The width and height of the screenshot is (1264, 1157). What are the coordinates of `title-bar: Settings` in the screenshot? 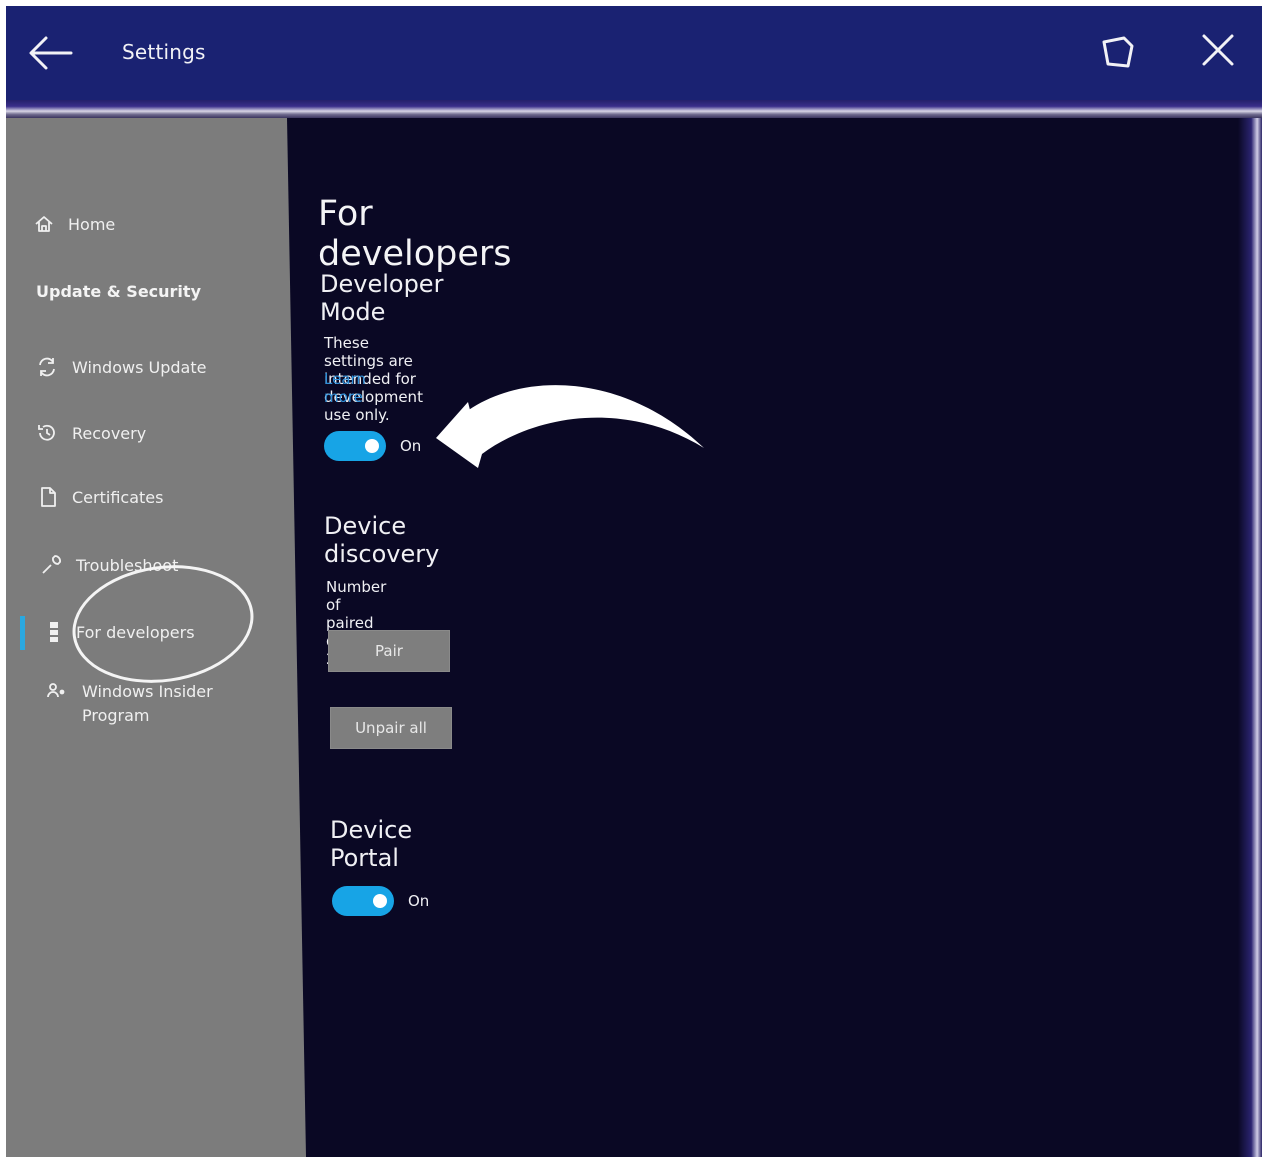 It's located at (634, 53).